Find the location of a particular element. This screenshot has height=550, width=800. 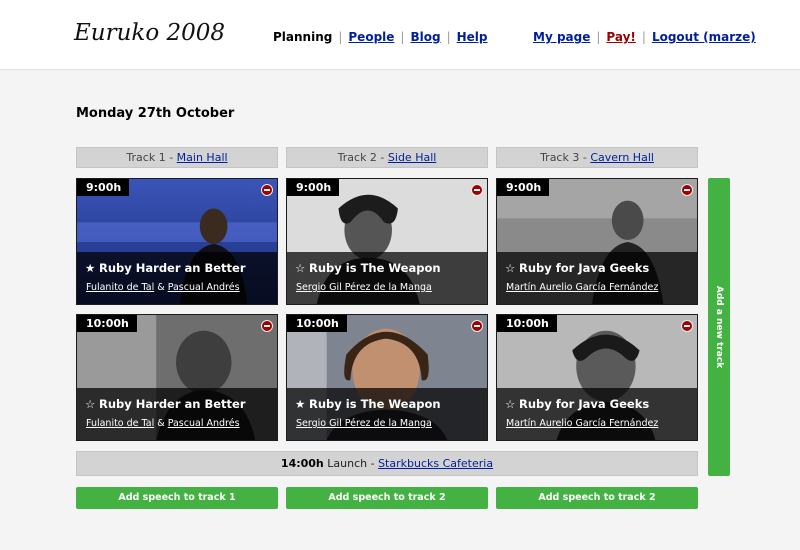

launch-label: Launch - is located at coordinates (351, 463).